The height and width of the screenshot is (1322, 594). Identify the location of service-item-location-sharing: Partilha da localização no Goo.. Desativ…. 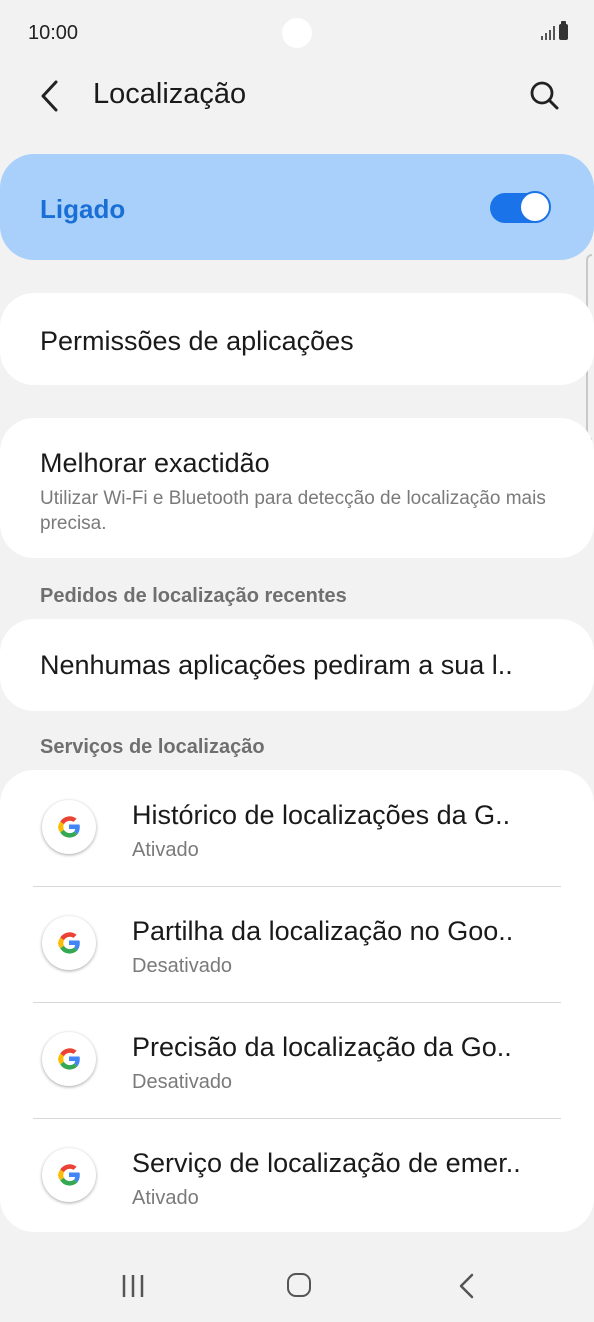
(297, 944).